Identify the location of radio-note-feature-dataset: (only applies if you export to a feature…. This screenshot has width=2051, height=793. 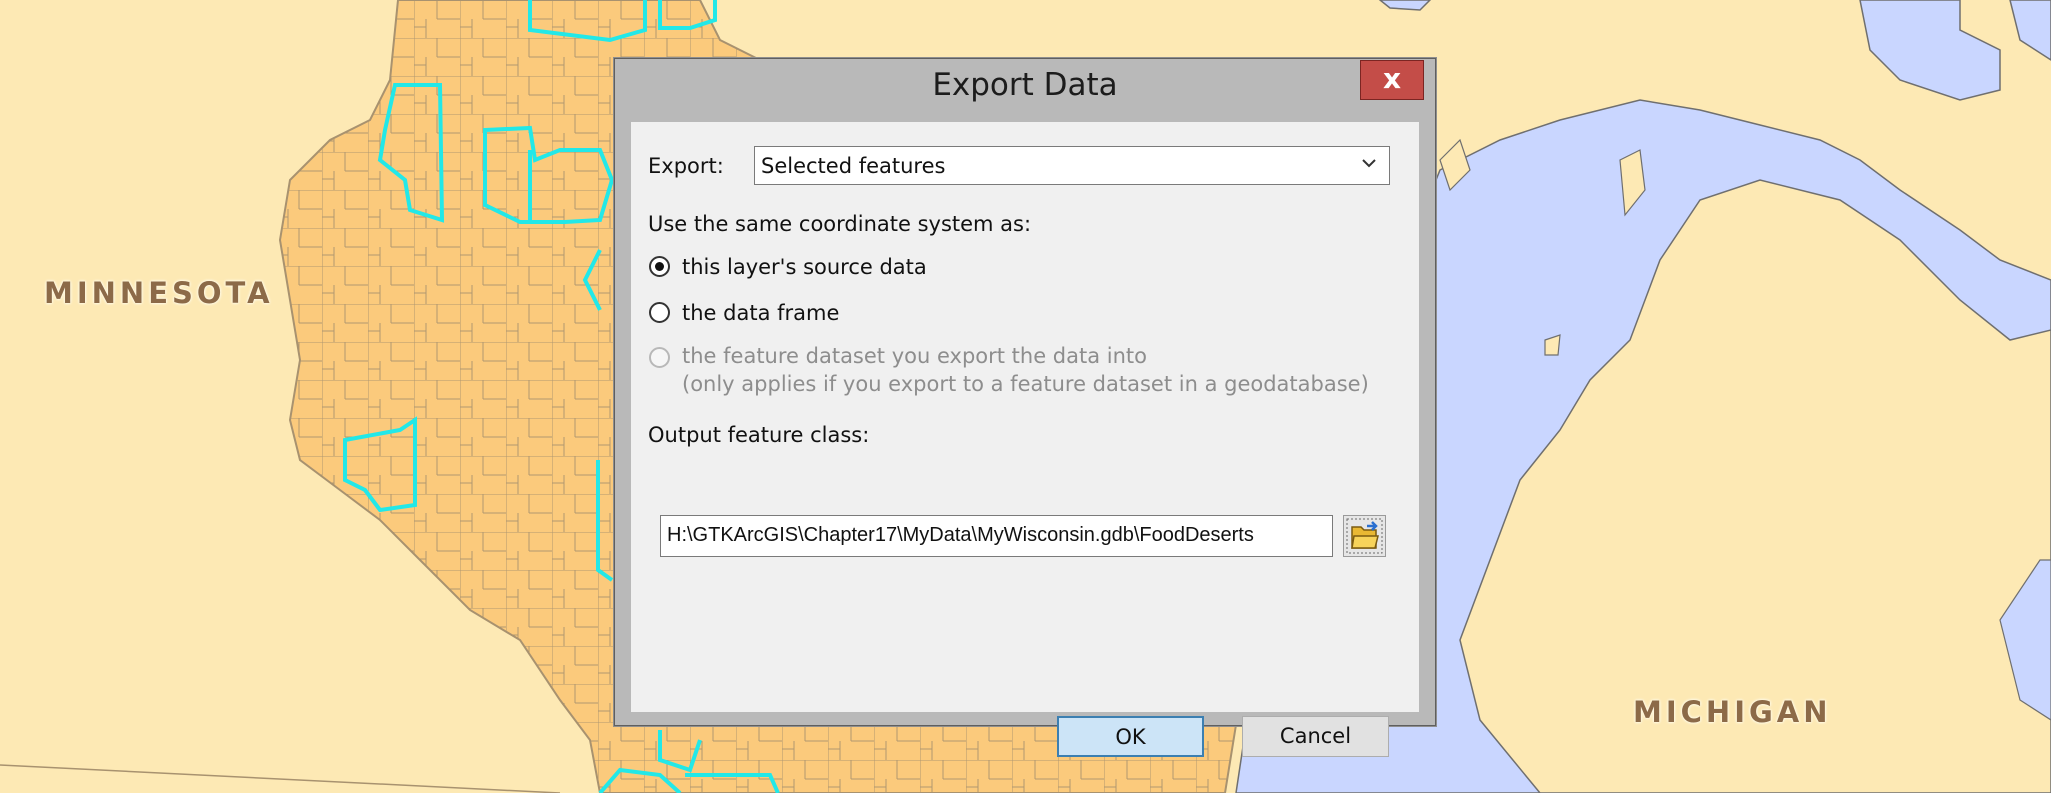
(1025, 384).